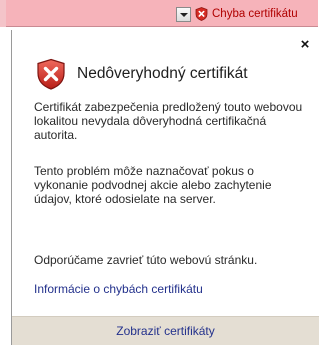  What do you see at coordinates (159, 13) in the screenshot?
I see `address-bar: Chyba certifikátu` at bounding box center [159, 13].